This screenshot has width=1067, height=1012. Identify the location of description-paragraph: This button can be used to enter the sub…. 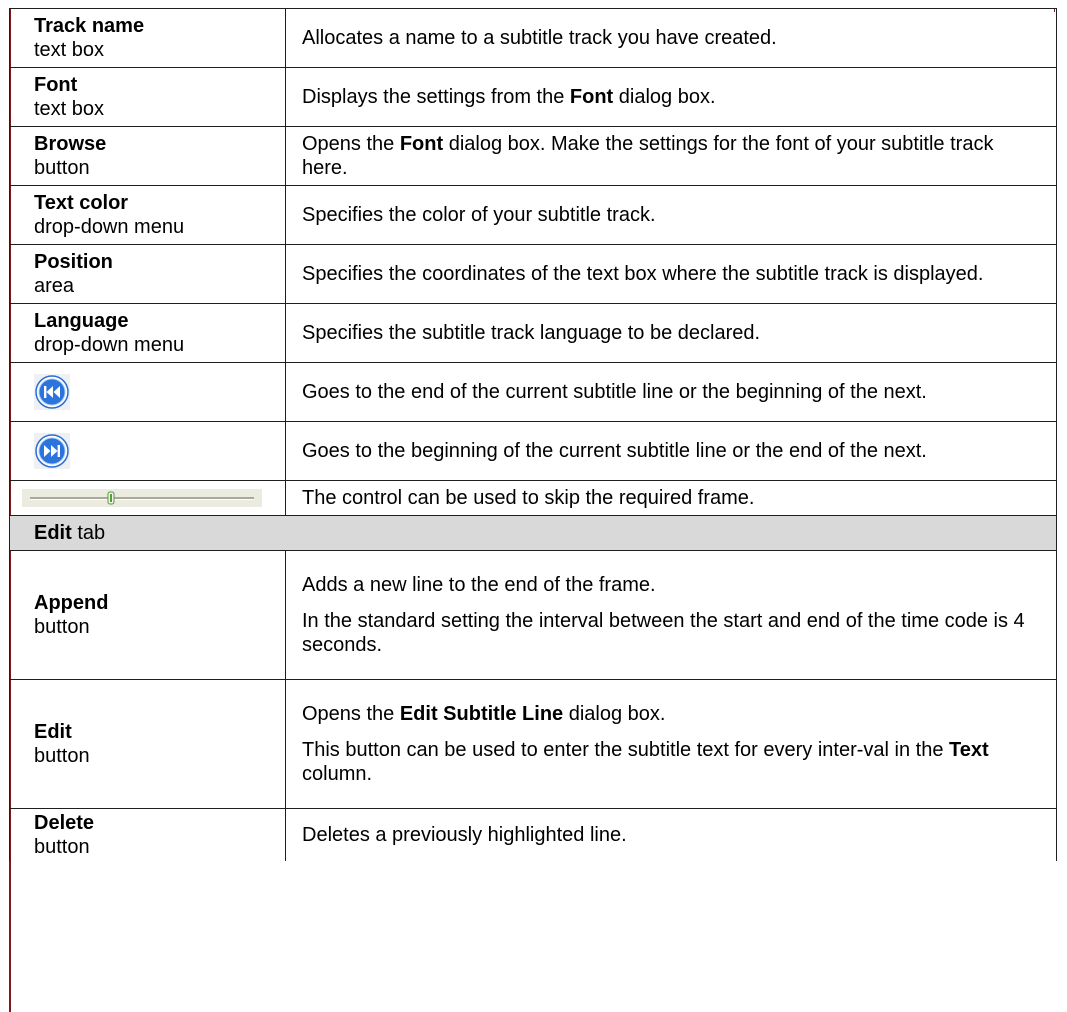
(672, 762).